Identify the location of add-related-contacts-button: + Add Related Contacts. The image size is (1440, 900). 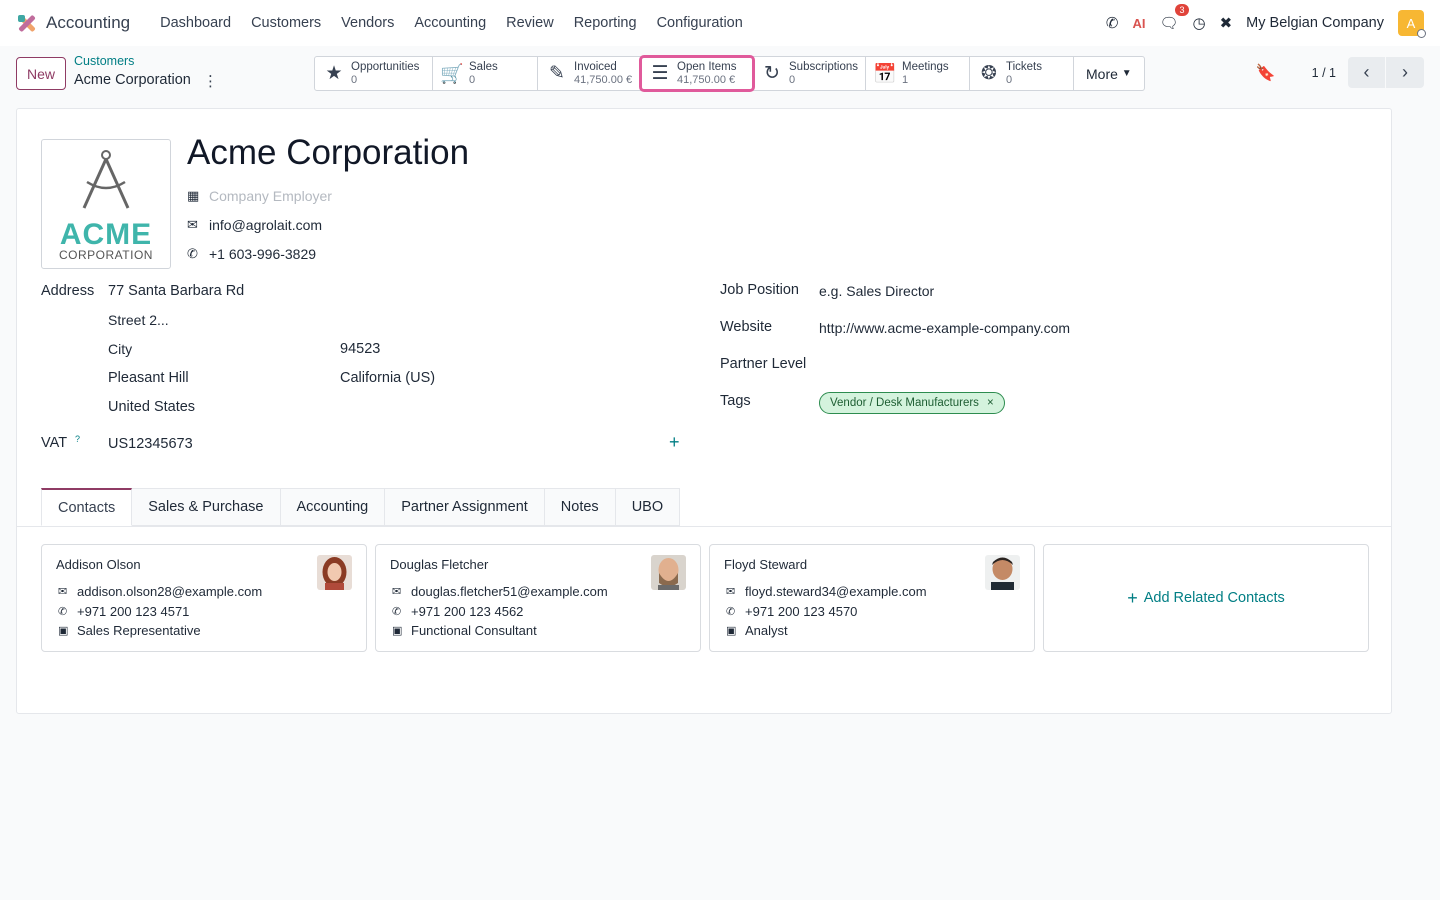
(1206, 598).